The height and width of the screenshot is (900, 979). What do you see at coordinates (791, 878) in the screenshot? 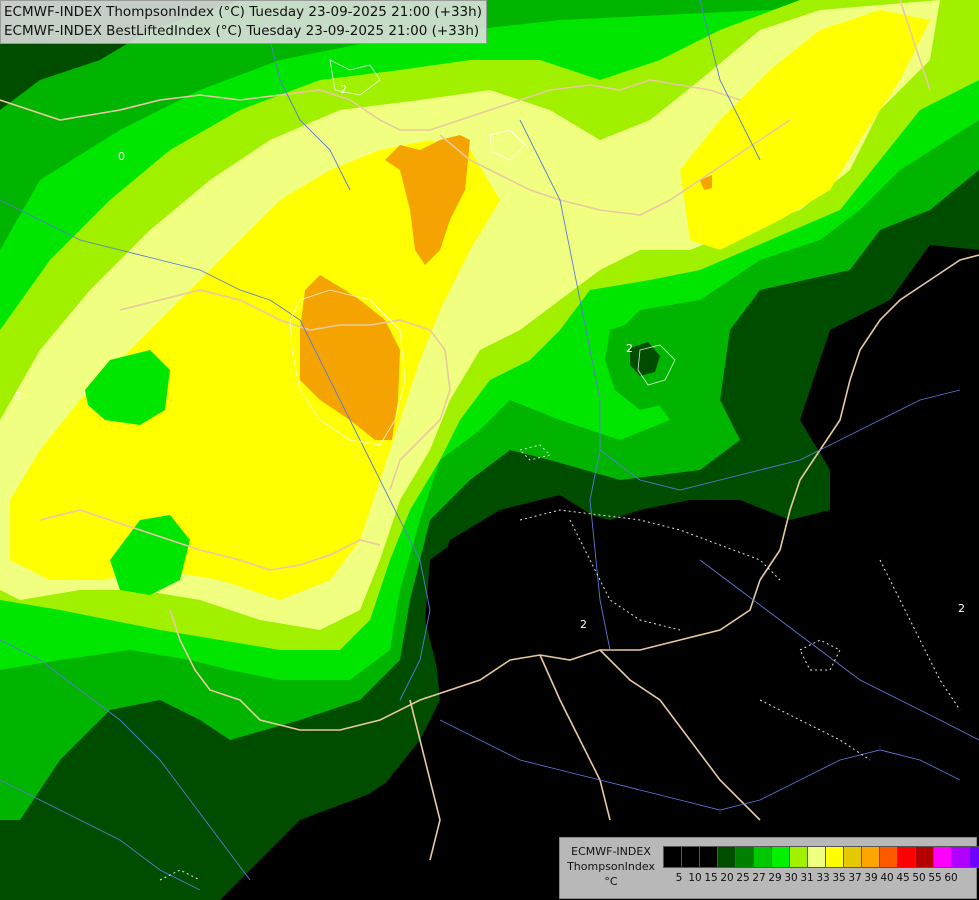
I see `legend-tick-label: 30` at bounding box center [791, 878].